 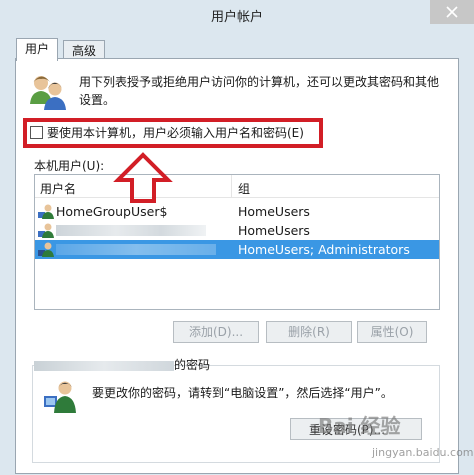 I want to click on title-bar: 用户帐户, so click(x=237, y=15).